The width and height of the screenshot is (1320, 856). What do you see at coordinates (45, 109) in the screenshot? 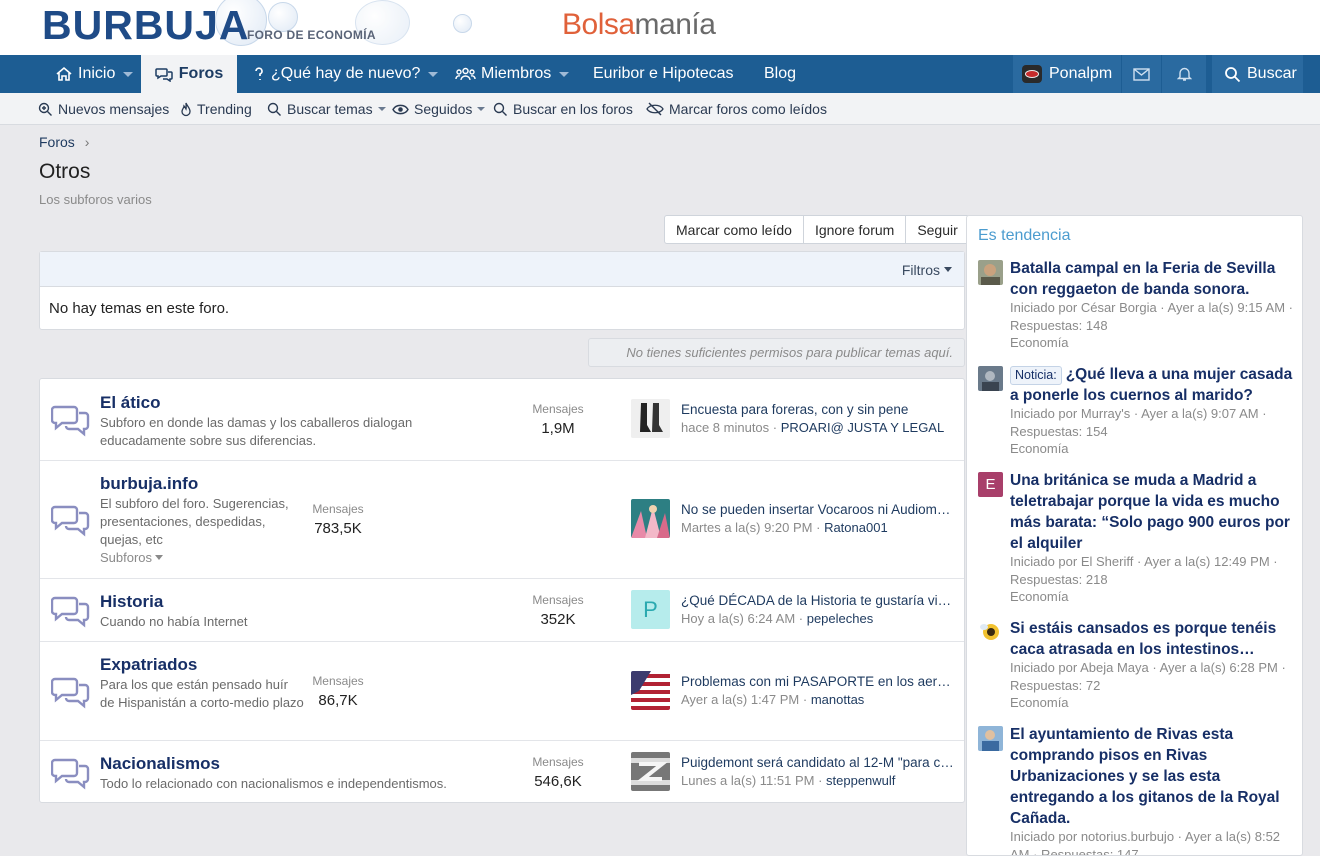
I see `new-posts-search-icon` at bounding box center [45, 109].